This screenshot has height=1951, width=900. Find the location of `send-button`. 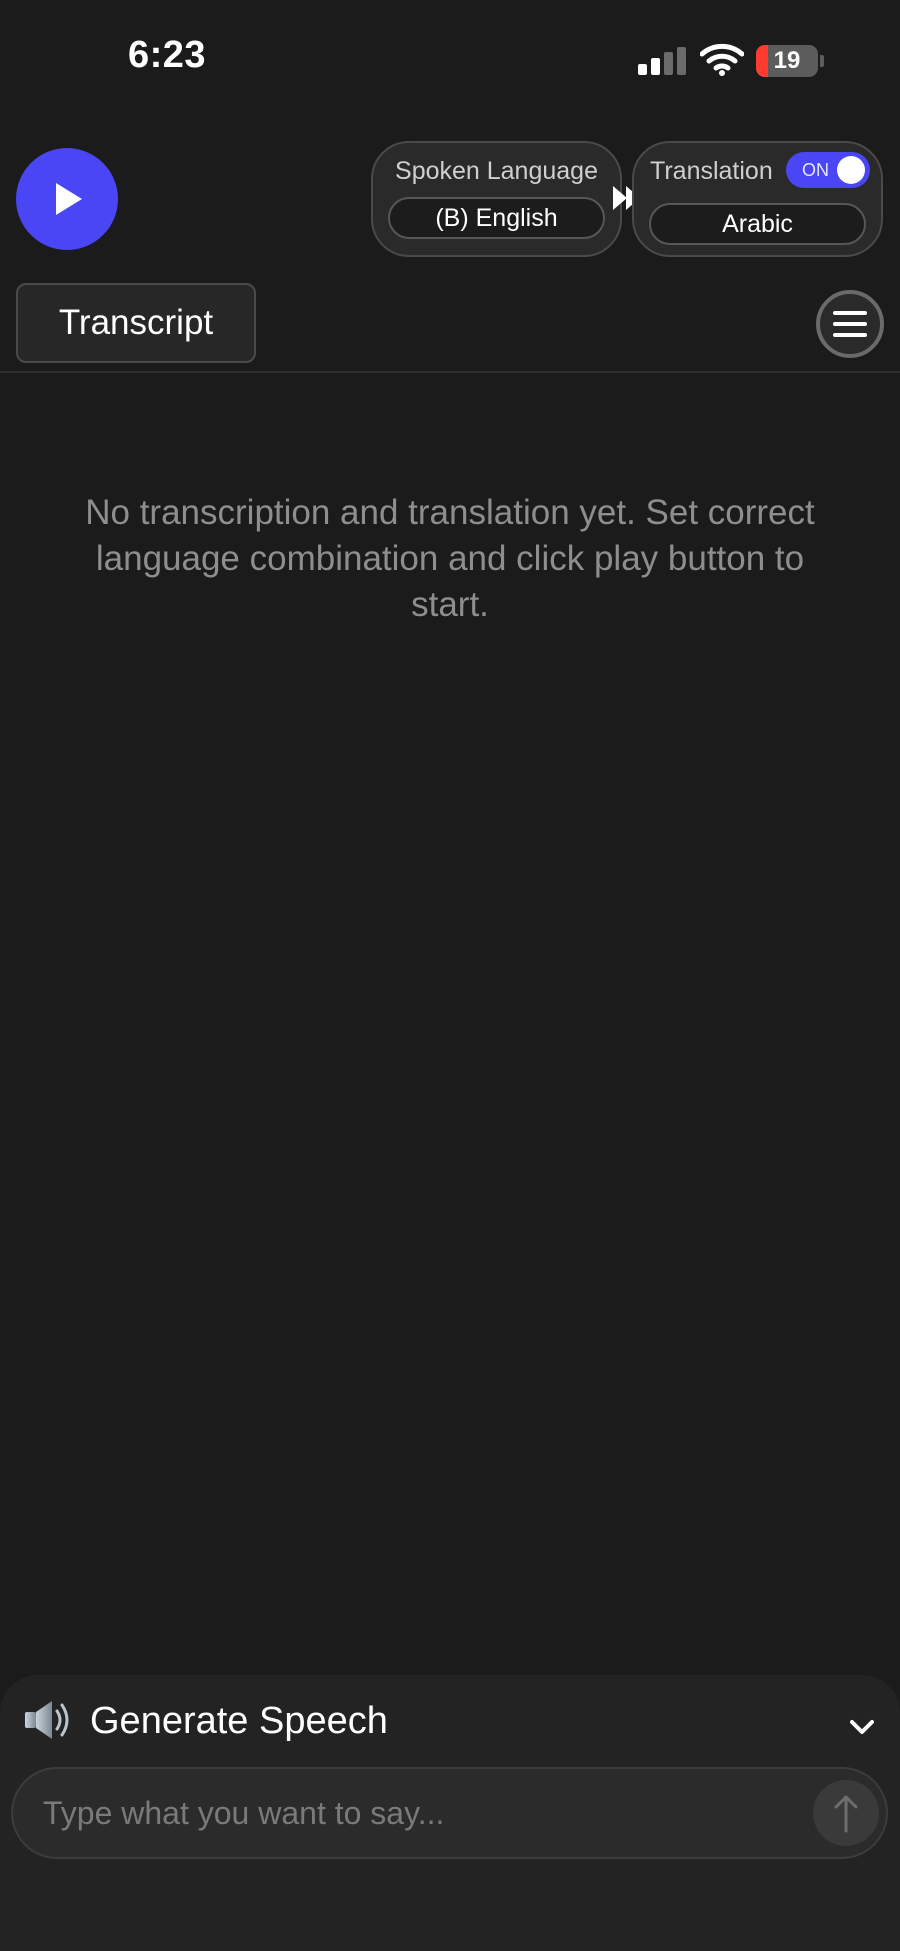

send-button is located at coordinates (846, 1813).